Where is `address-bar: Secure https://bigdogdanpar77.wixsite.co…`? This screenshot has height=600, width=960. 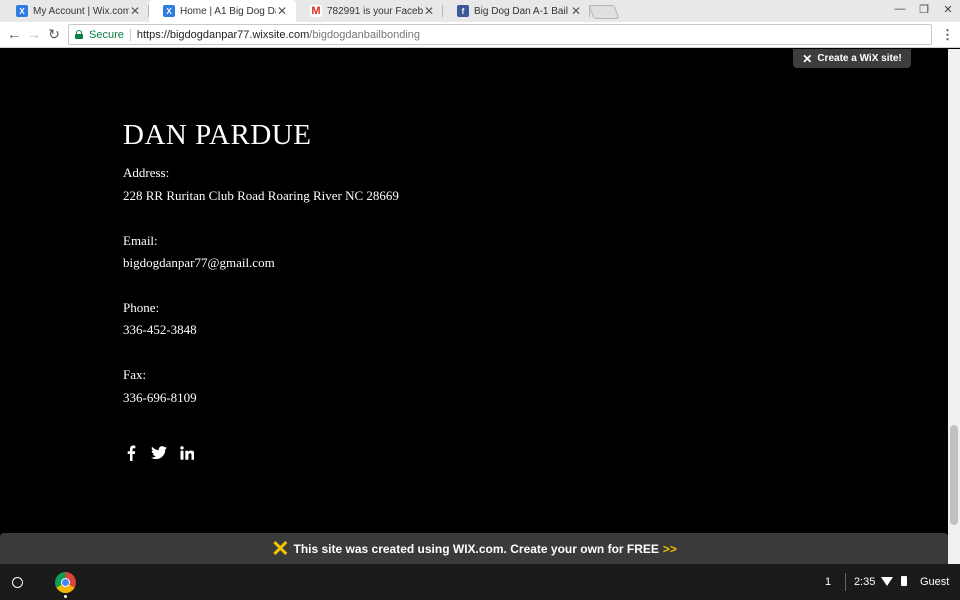 address-bar: Secure https://bigdogdanpar77.wixsite.co… is located at coordinates (500, 34).